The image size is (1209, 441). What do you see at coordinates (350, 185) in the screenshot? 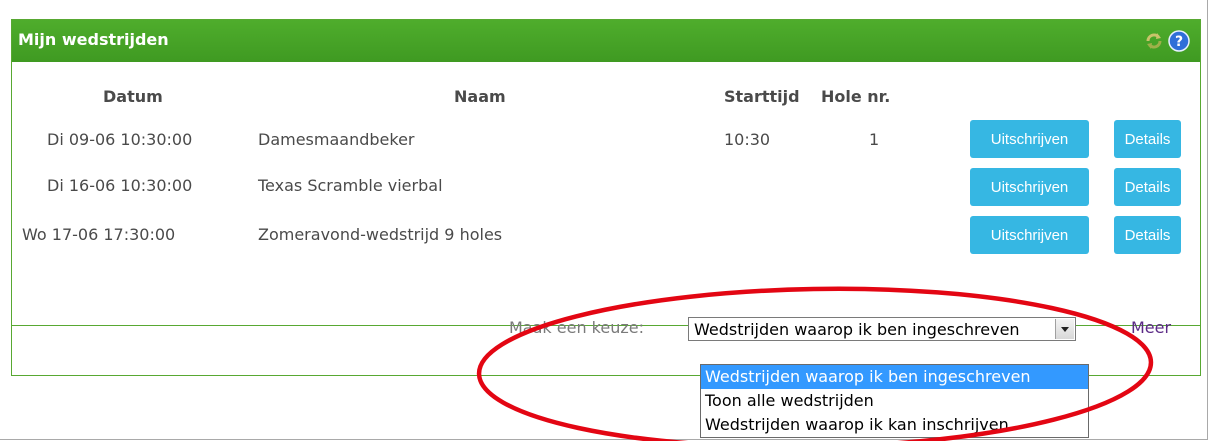
I see `cell-naam: Texas Scramble vierbal` at bounding box center [350, 185].